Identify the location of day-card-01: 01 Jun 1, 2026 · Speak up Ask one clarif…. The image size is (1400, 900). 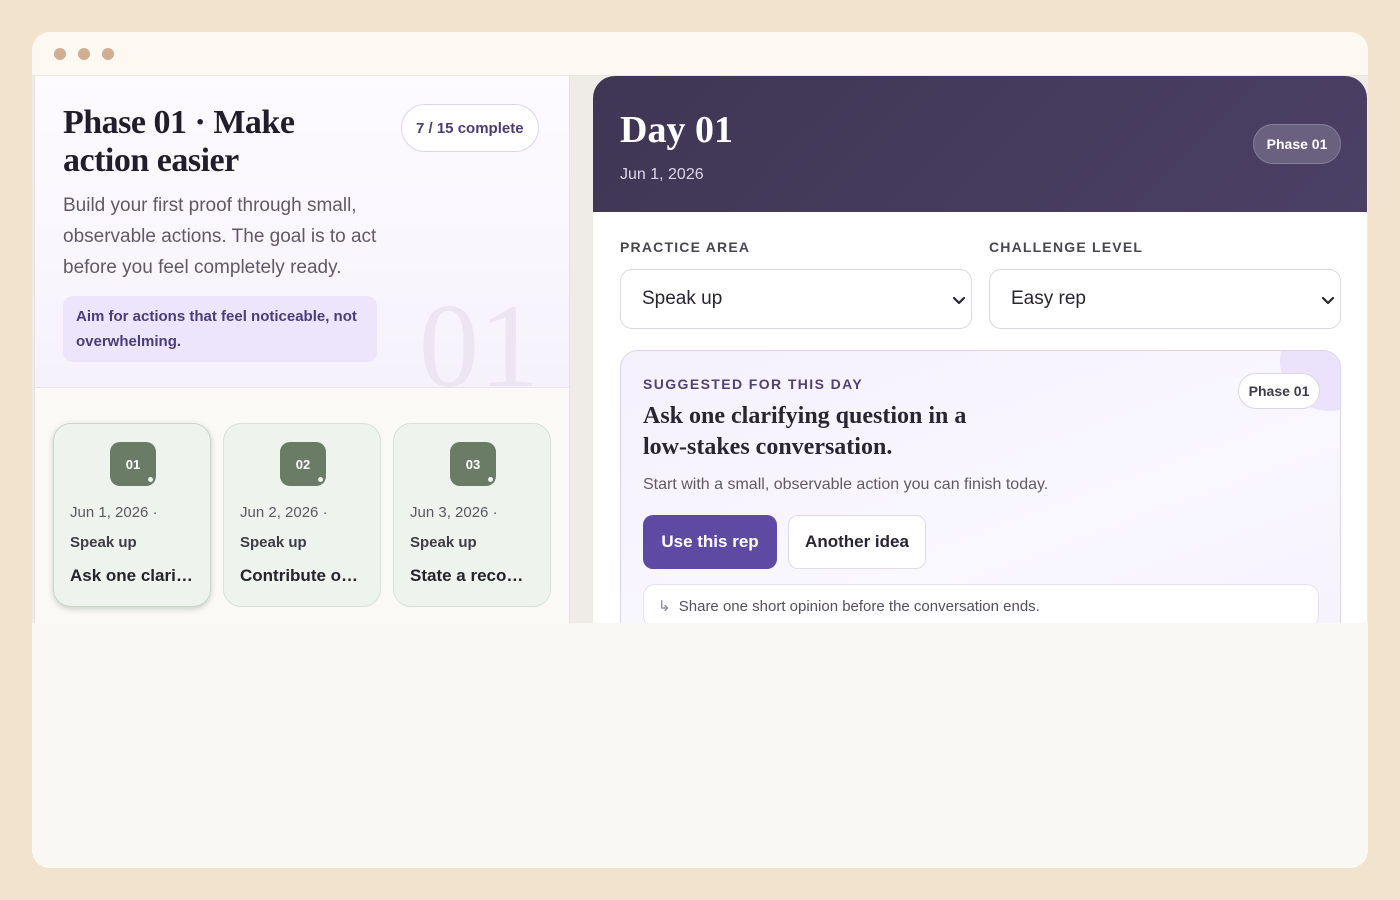
(132, 515).